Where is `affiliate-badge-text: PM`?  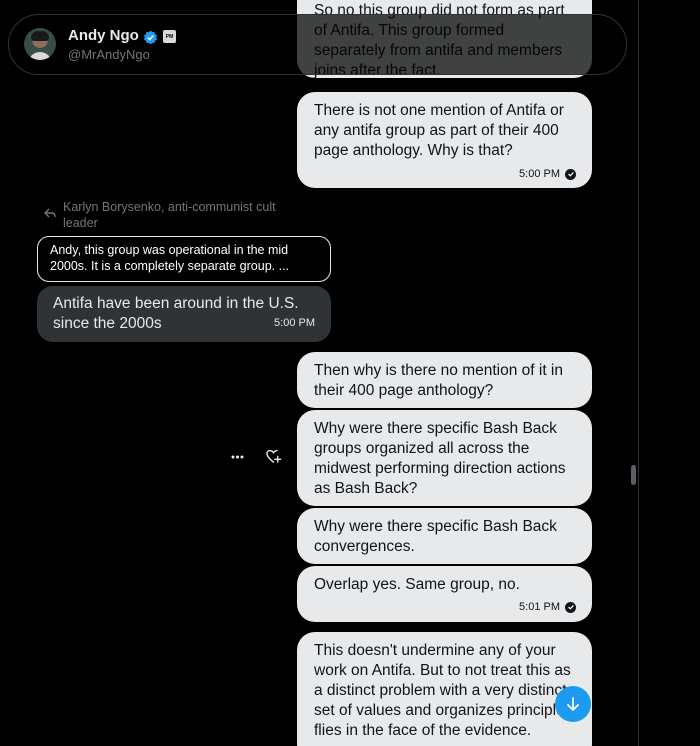
affiliate-badge-text: PM is located at coordinates (169, 36).